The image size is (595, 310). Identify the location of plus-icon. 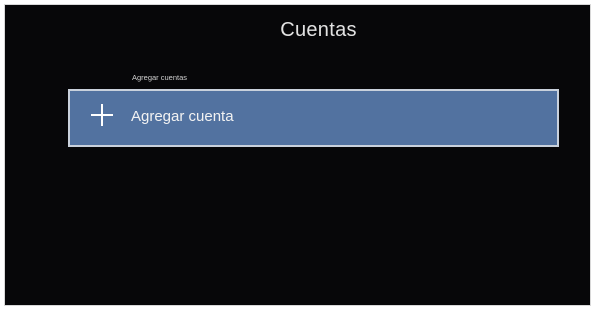
(102, 115).